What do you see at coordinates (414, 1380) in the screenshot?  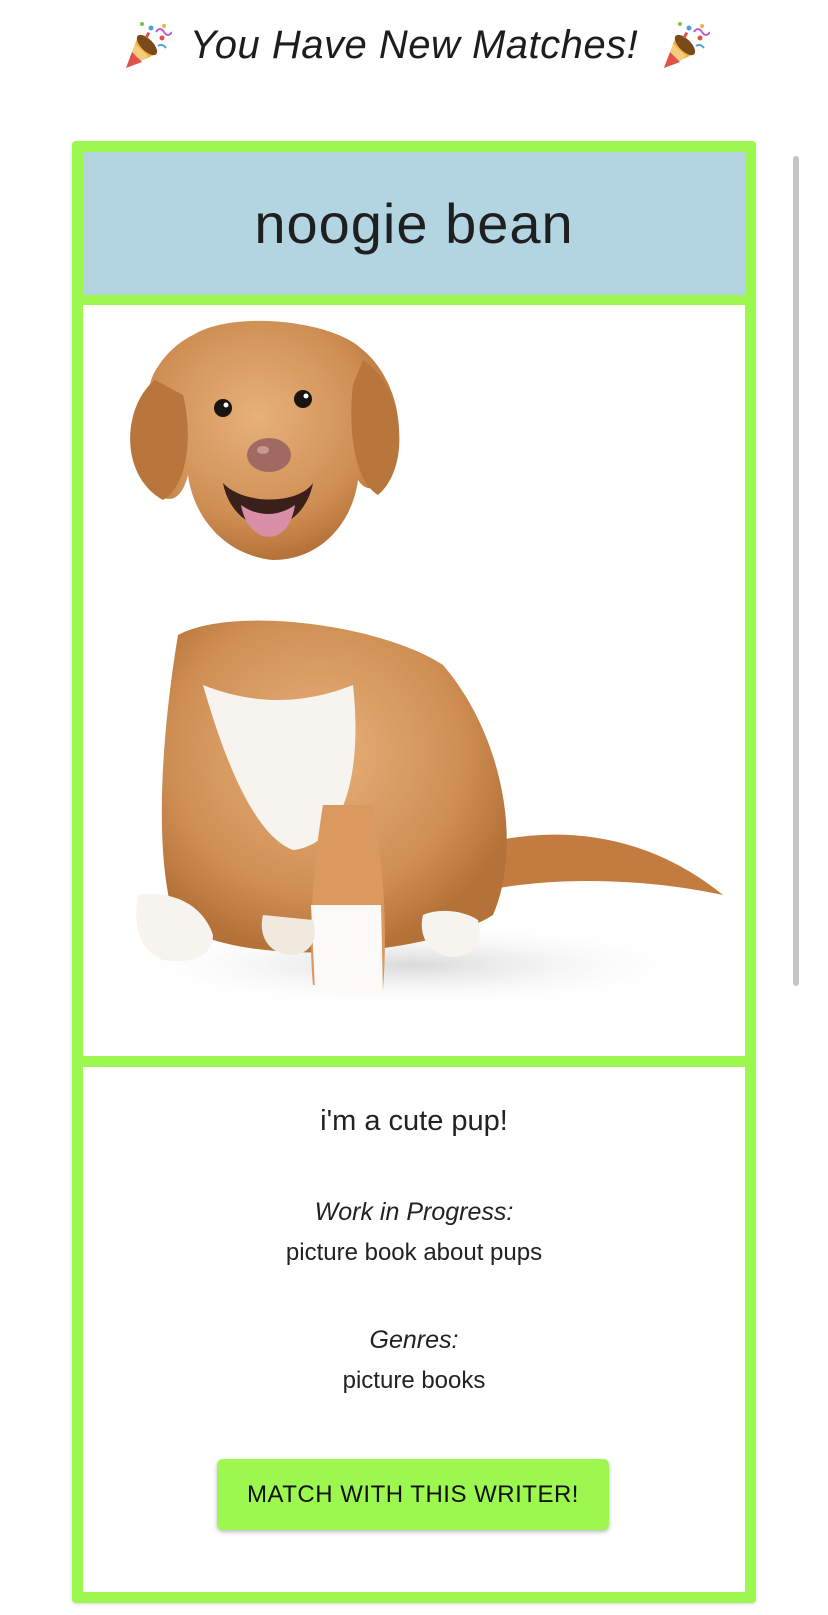 I see `genres-value: picture books` at bounding box center [414, 1380].